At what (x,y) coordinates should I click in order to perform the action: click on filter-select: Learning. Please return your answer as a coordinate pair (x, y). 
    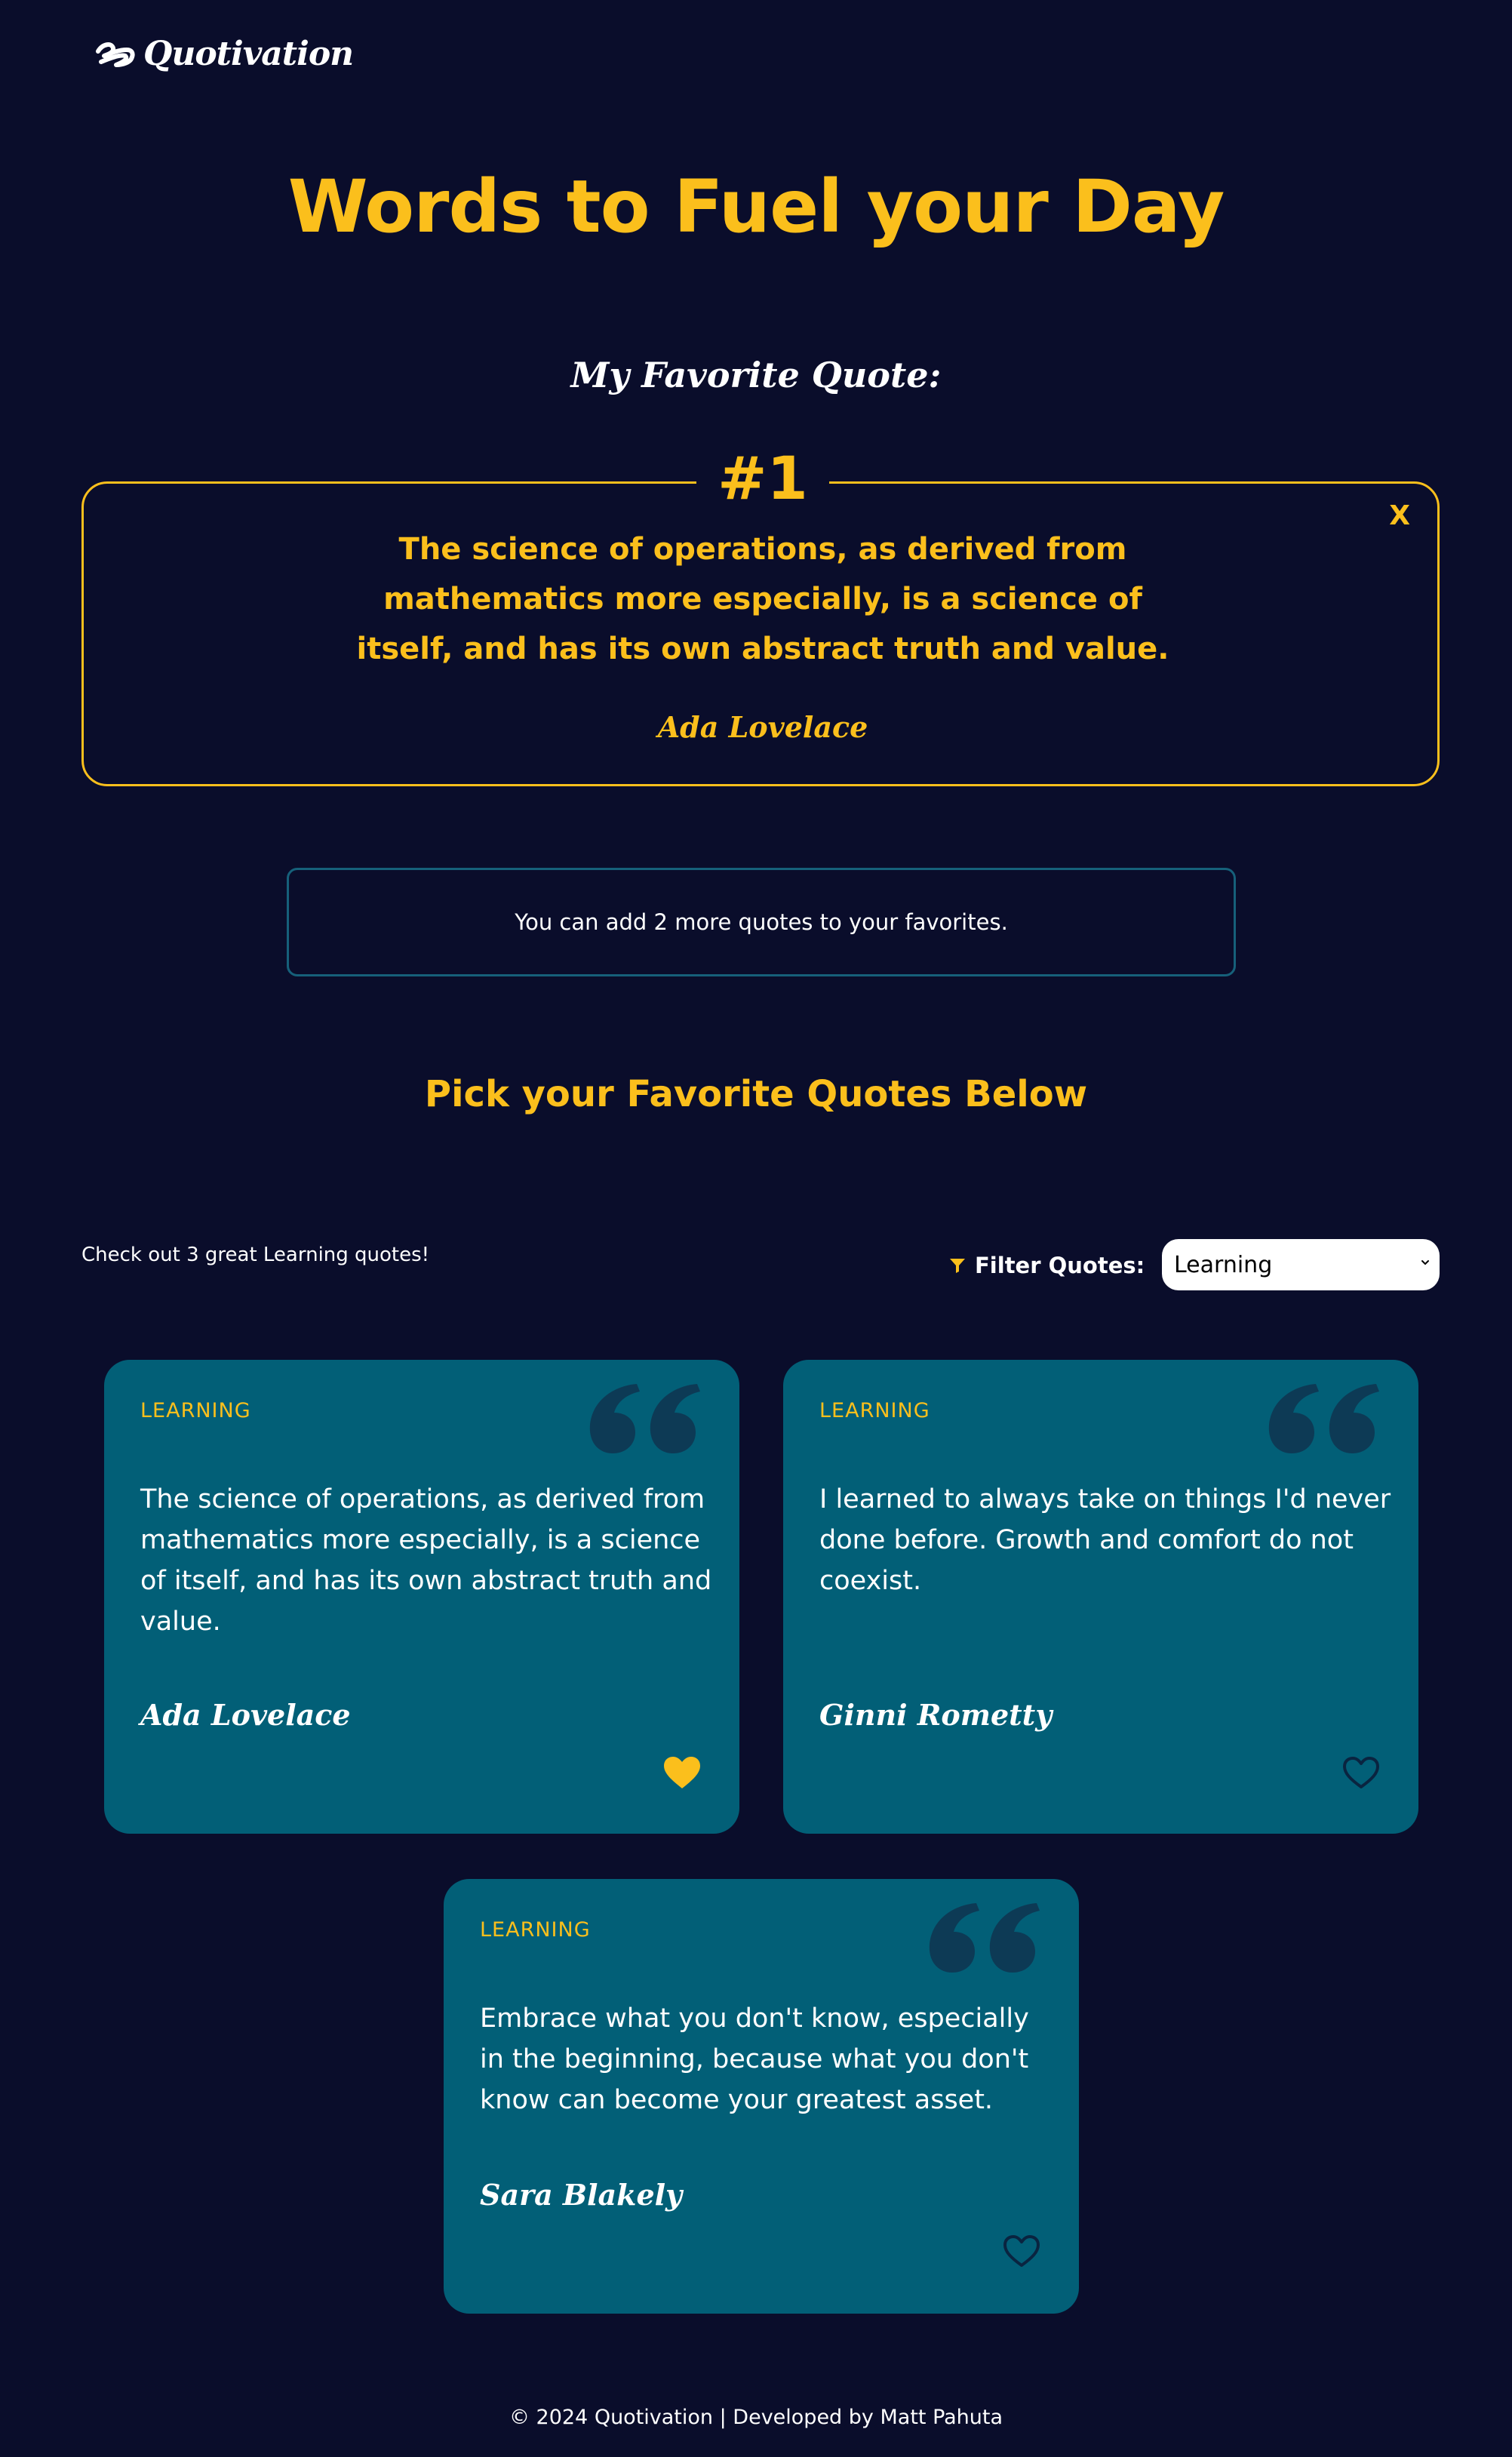
    Looking at the image, I should click on (1301, 1264).